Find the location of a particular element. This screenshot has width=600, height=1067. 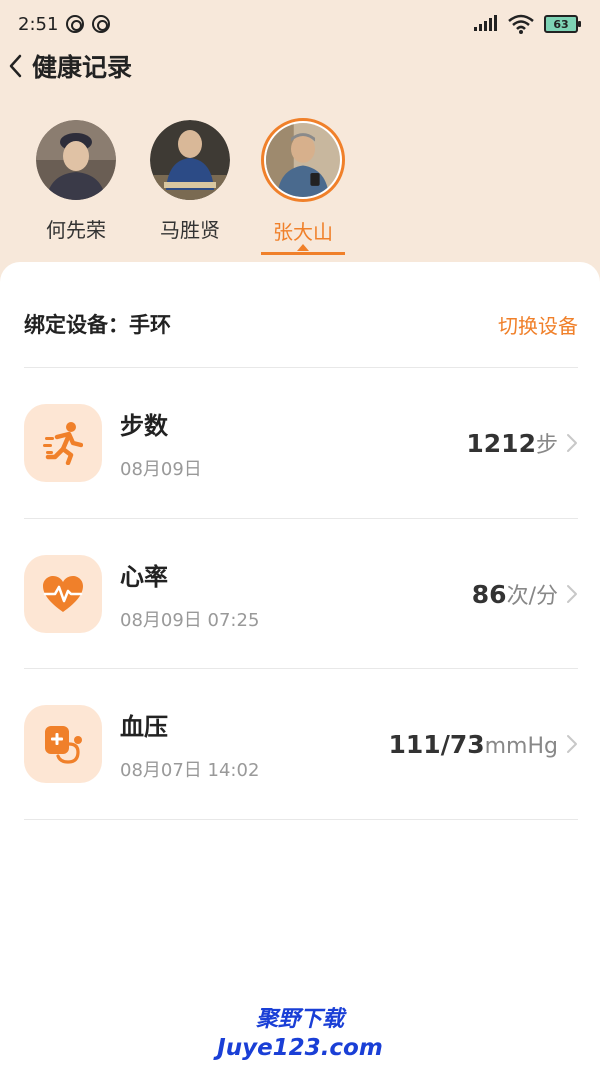

metric-unit: 步 is located at coordinates (546, 445).